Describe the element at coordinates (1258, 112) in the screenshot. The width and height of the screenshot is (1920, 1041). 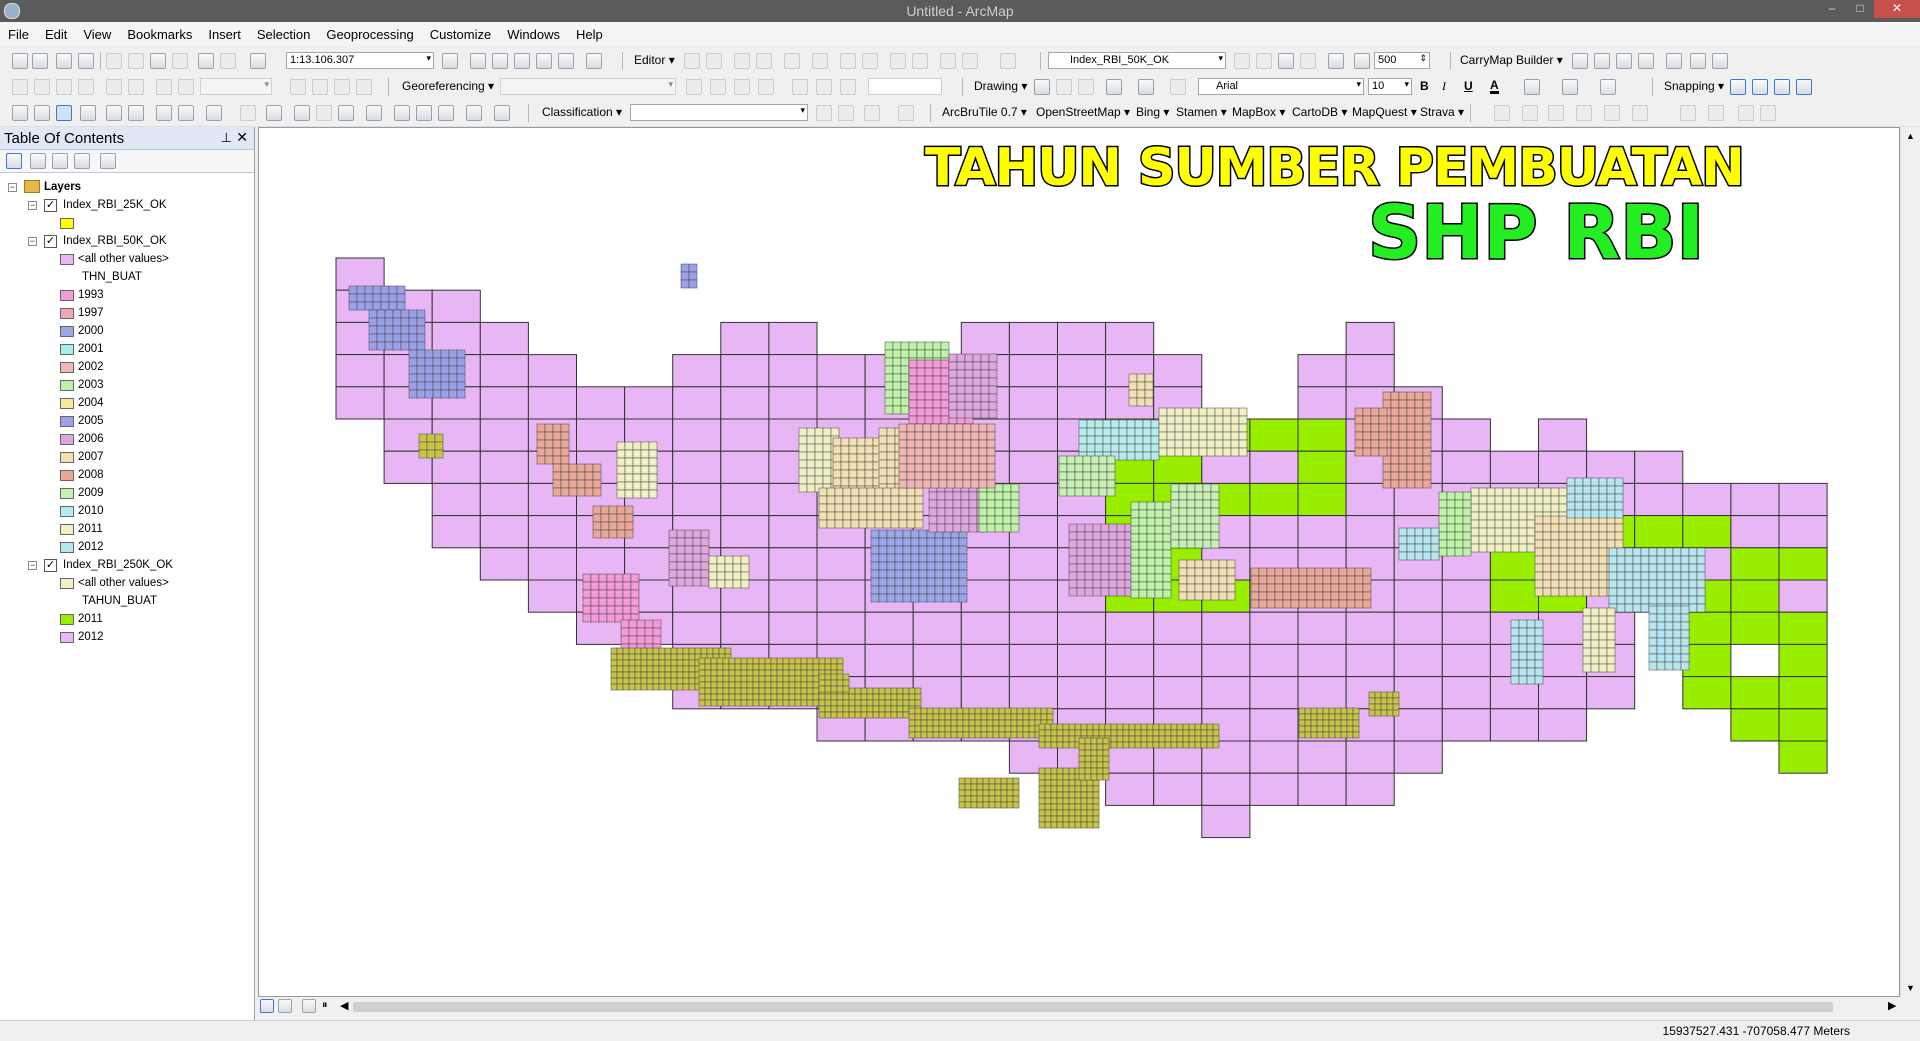
I see `basemap-mapbox-menu: MapBox ▾` at that location.